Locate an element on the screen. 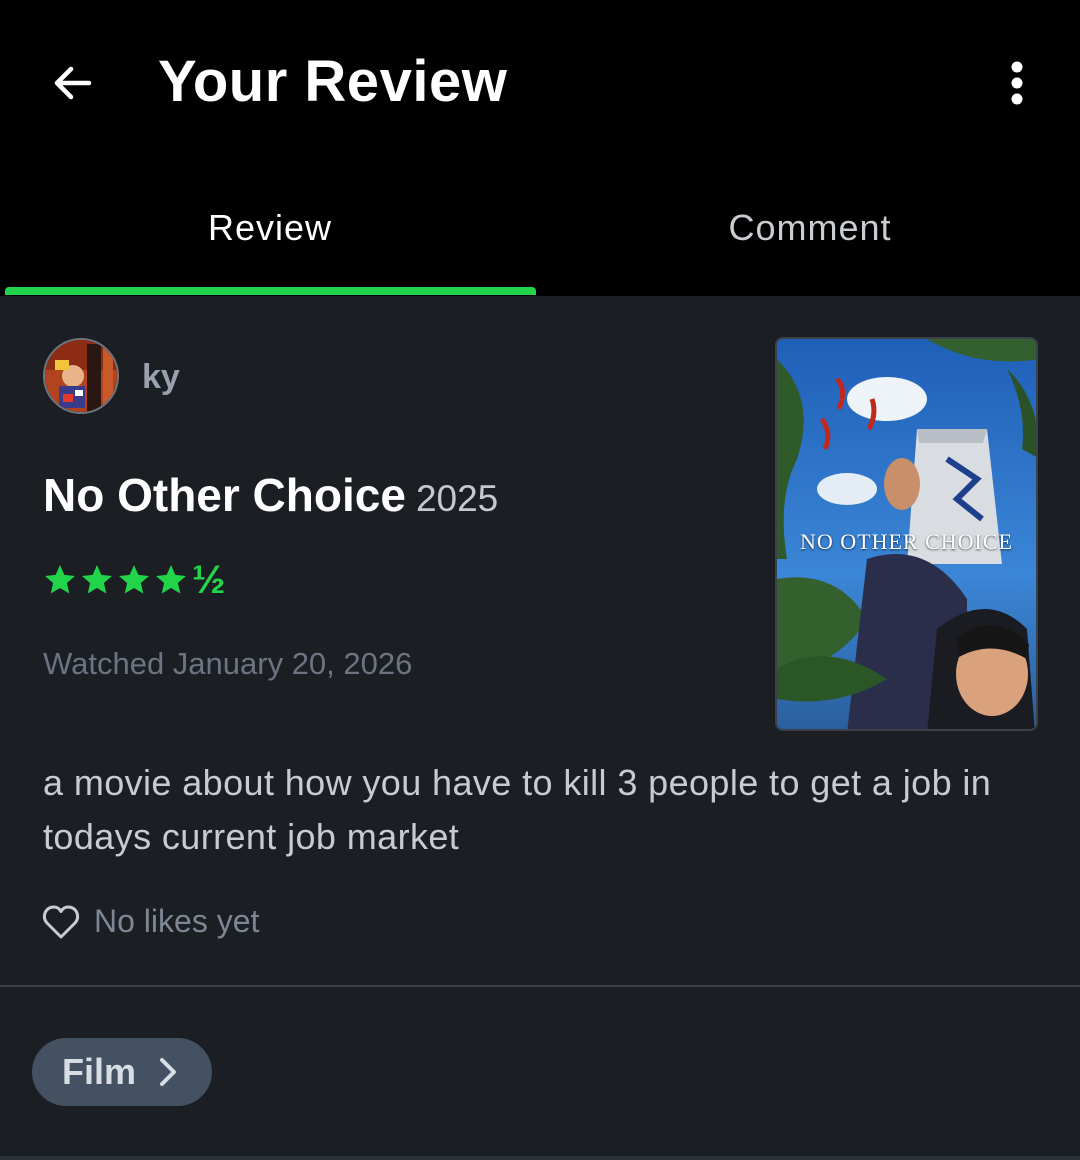 The height and width of the screenshot is (1160, 1080). bottom-divider is located at coordinates (540, 1158).